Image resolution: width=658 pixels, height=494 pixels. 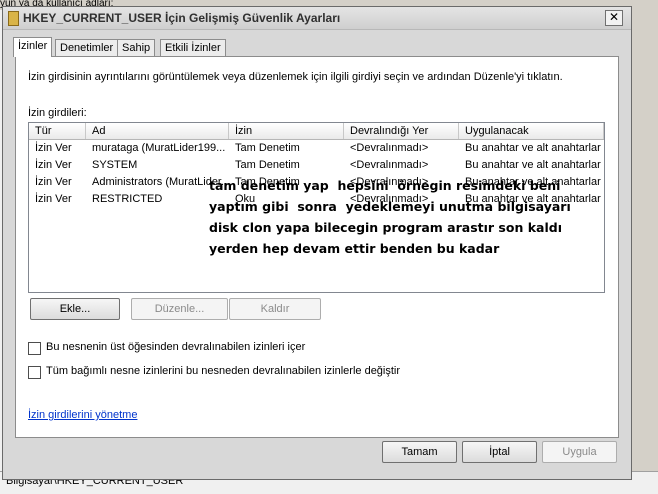 I want to click on list-header: Tür Ad İzin Devralındığı Yer Uygulanacak, so click(x=316, y=131).